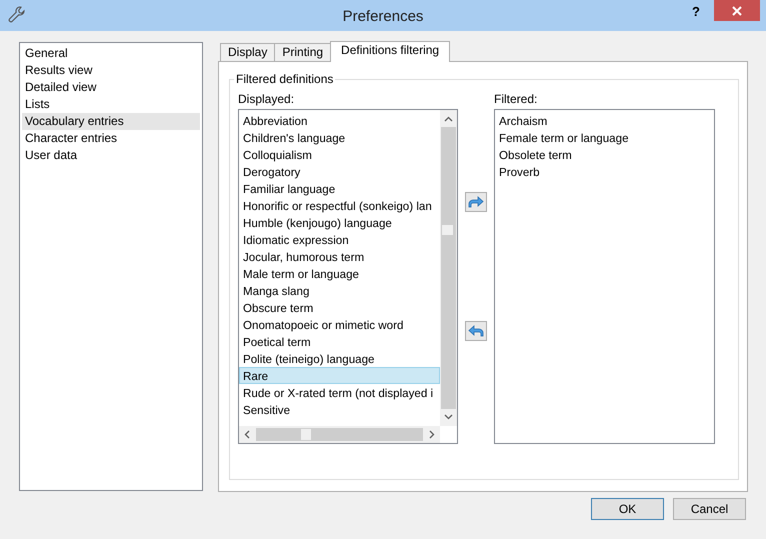 The width and height of the screenshot is (766, 539). What do you see at coordinates (111, 70) in the screenshot?
I see `category-item: Results view` at bounding box center [111, 70].